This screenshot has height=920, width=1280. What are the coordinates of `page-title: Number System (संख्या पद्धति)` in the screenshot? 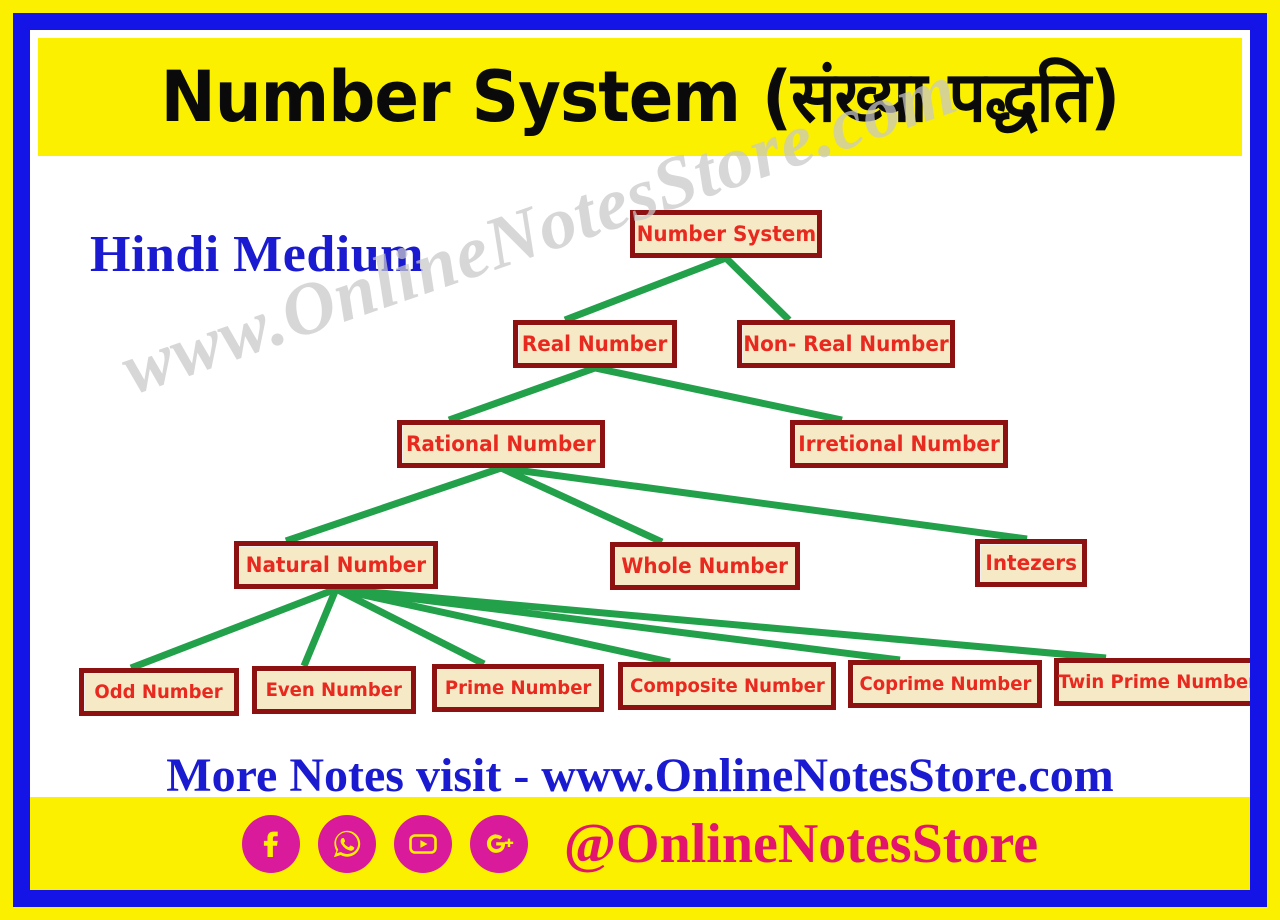 It's located at (640, 97).